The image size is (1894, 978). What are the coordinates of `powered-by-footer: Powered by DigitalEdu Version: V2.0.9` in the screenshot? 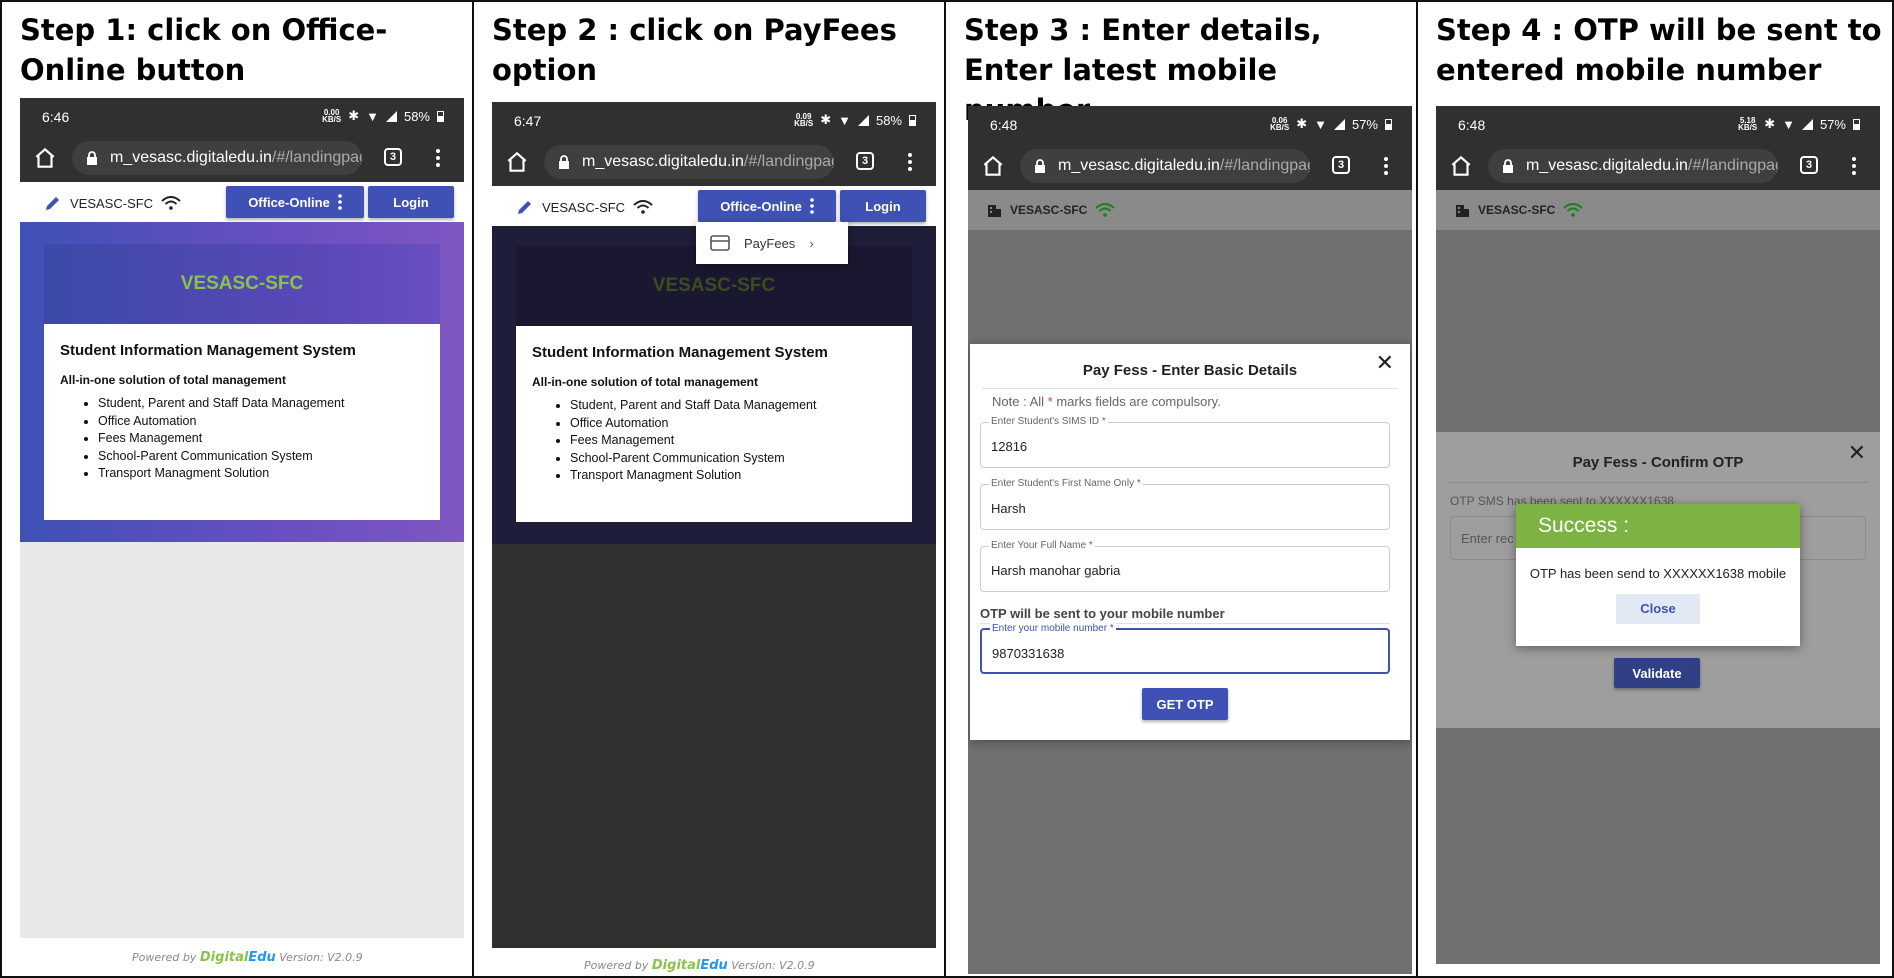 It's located at (699, 965).